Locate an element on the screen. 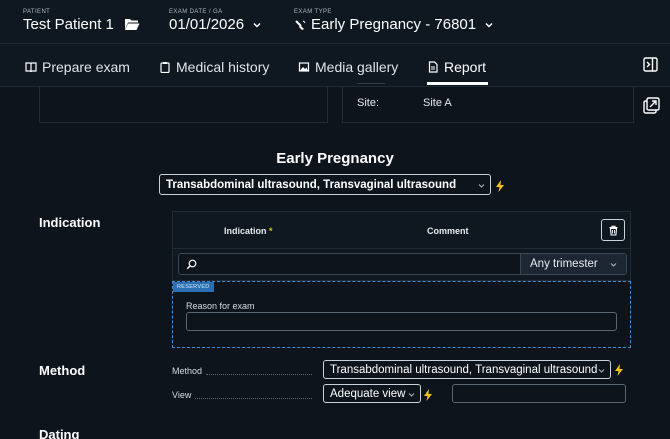 The width and height of the screenshot is (670, 439). clipboard-icon is located at coordinates (165, 67).